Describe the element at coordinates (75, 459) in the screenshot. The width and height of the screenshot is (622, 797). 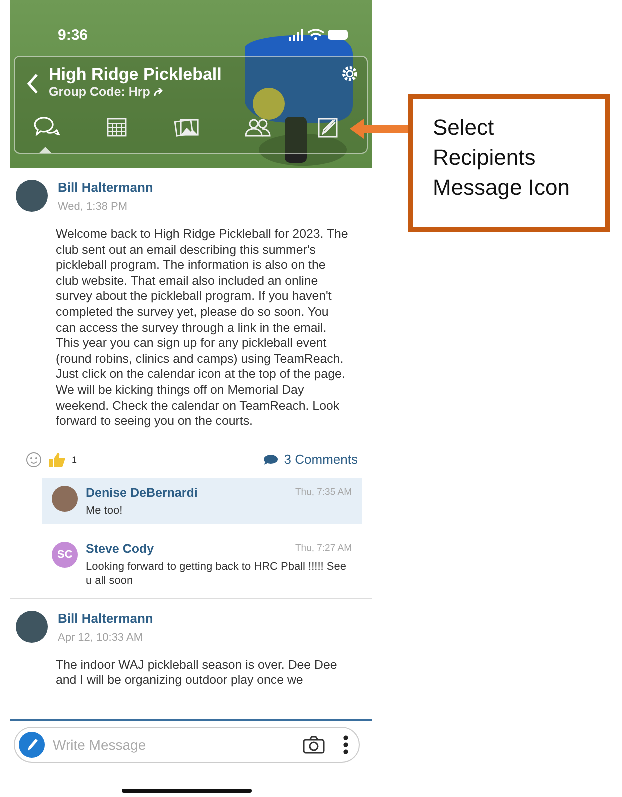
I see `like-count: 1` at that location.